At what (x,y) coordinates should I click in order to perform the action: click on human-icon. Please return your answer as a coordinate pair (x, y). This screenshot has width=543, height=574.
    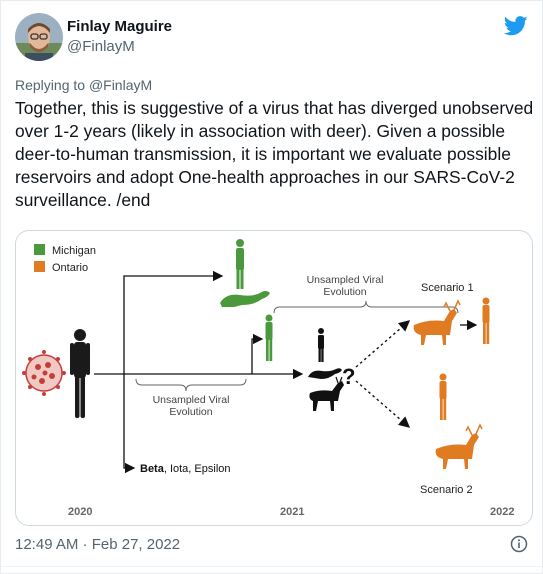
    Looking at the image, I should click on (80, 373).